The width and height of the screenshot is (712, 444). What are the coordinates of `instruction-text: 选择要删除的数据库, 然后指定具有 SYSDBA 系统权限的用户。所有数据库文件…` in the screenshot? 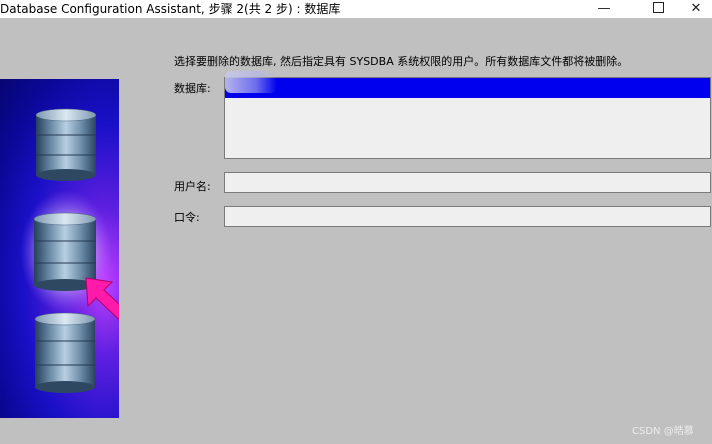 It's located at (401, 61).